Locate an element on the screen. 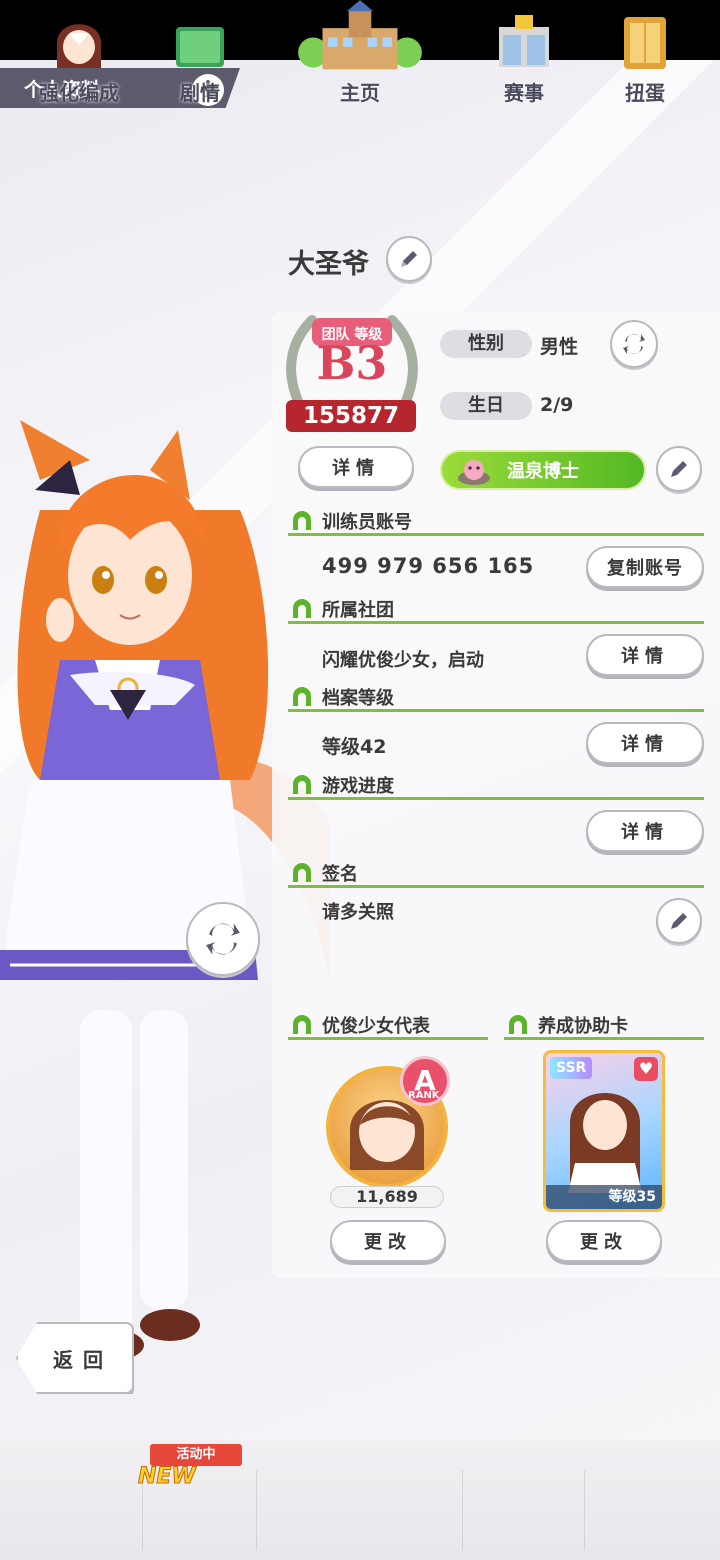 This screenshot has width=720, height=1560. change-character-button is located at coordinates (223, 939).